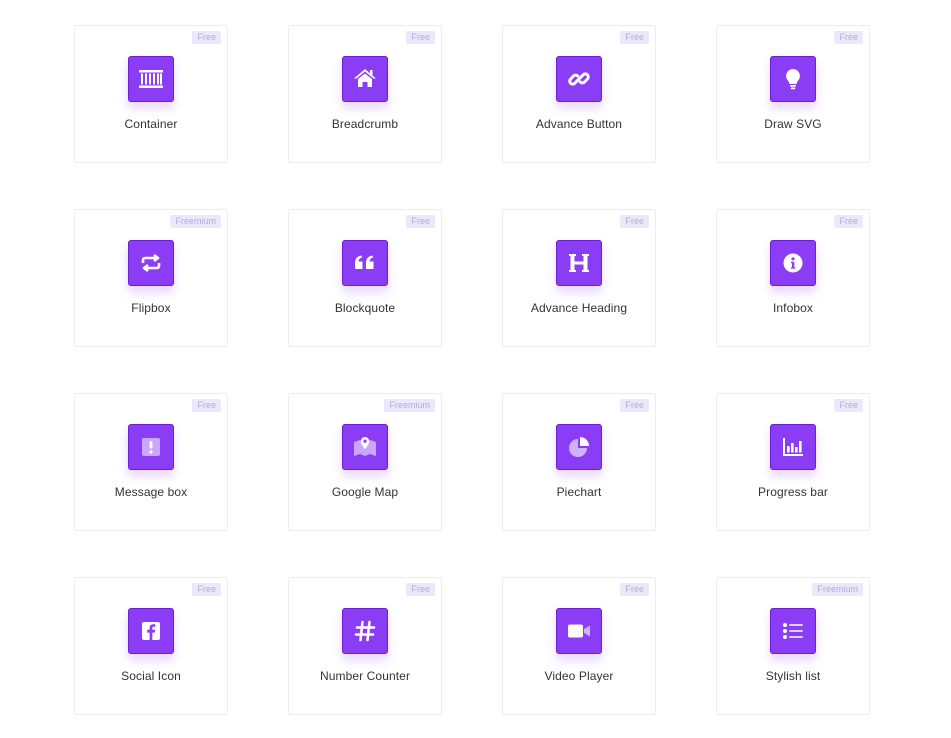  I want to click on widget-card-message-box: Free Message box, so click(151, 462).